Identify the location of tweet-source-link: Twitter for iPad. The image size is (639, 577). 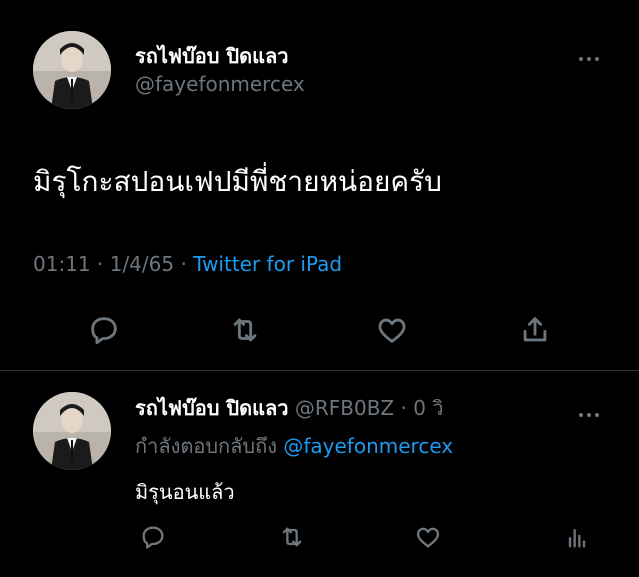
(267, 264).